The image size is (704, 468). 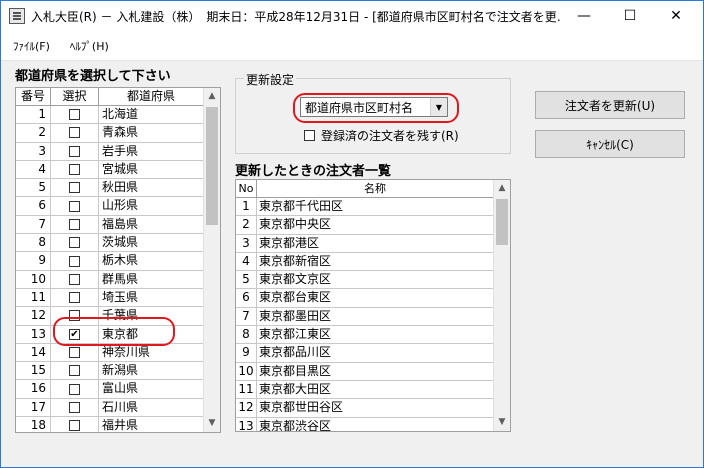 What do you see at coordinates (118, 371) in the screenshot?
I see `table-row: 15 新潟県` at bounding box center [118, 371].